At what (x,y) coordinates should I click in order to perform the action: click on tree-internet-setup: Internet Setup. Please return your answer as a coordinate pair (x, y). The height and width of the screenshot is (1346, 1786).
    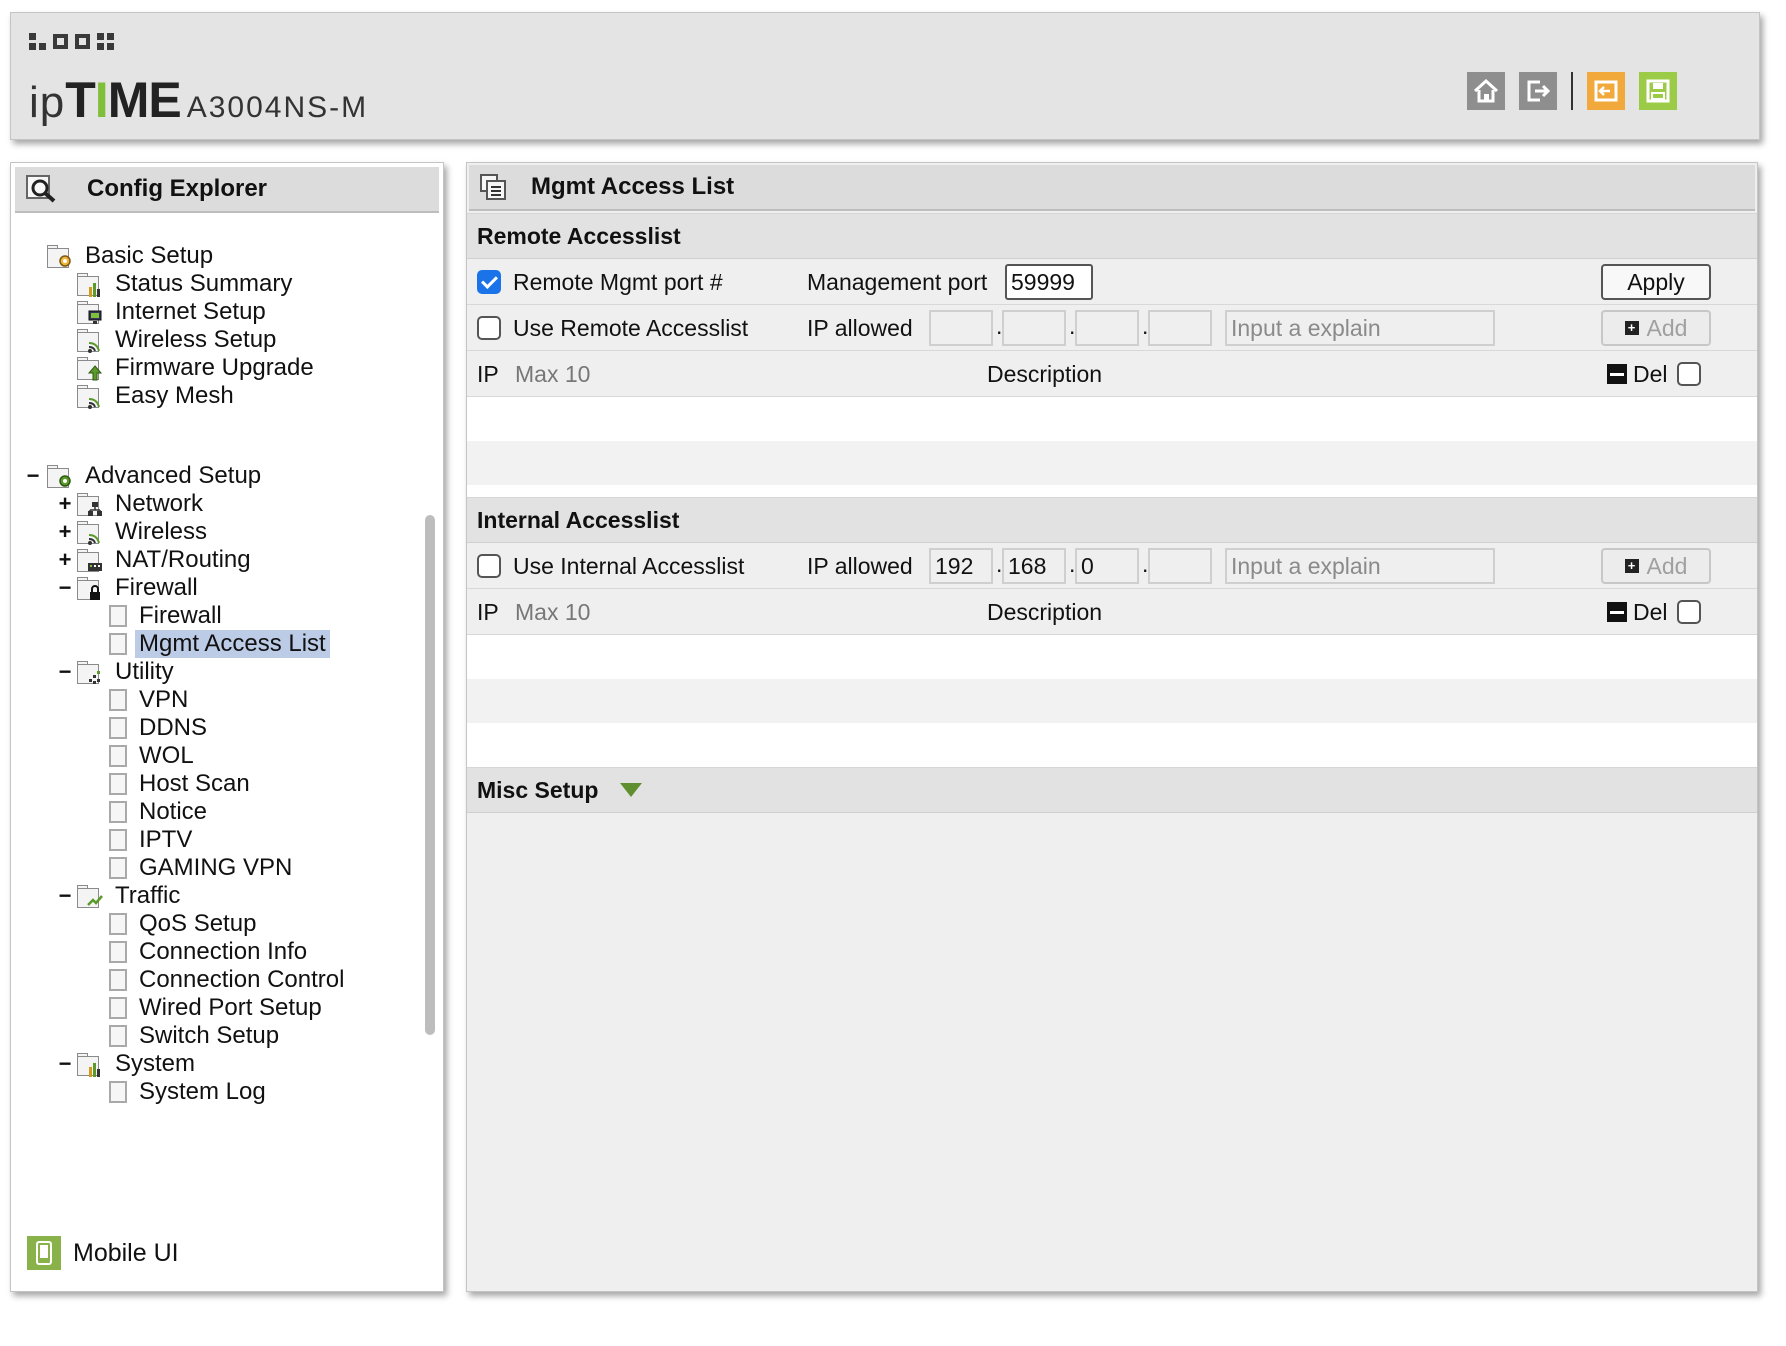
    Looking at the image, I should click on (171, 312).